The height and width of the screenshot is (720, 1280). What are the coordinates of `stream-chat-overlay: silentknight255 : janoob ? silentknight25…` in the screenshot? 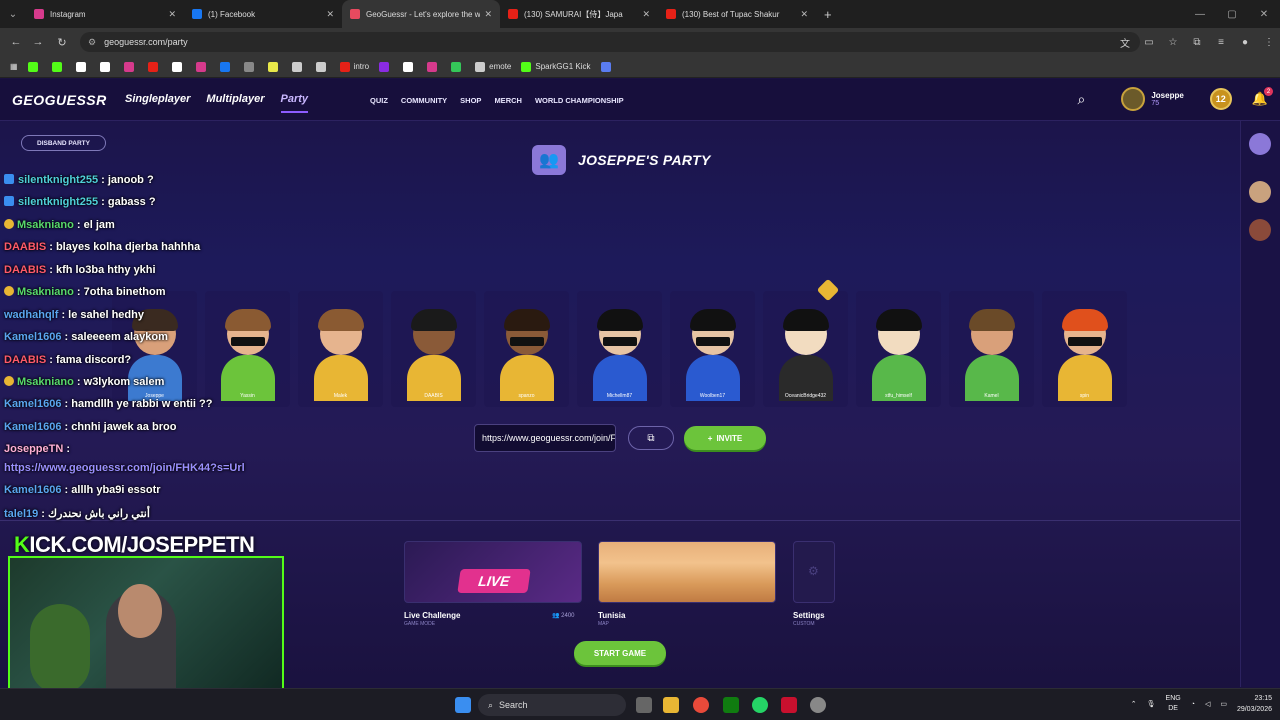 It's located at (150, 302).